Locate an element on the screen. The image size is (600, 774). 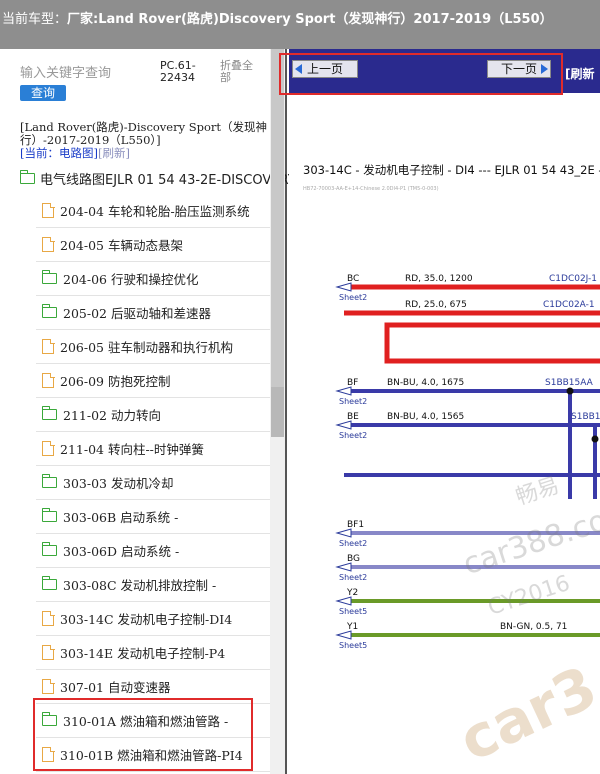
tree-item-label: 211-04 转向柱--时钟弹簧 is located at coordinates (132, 449).